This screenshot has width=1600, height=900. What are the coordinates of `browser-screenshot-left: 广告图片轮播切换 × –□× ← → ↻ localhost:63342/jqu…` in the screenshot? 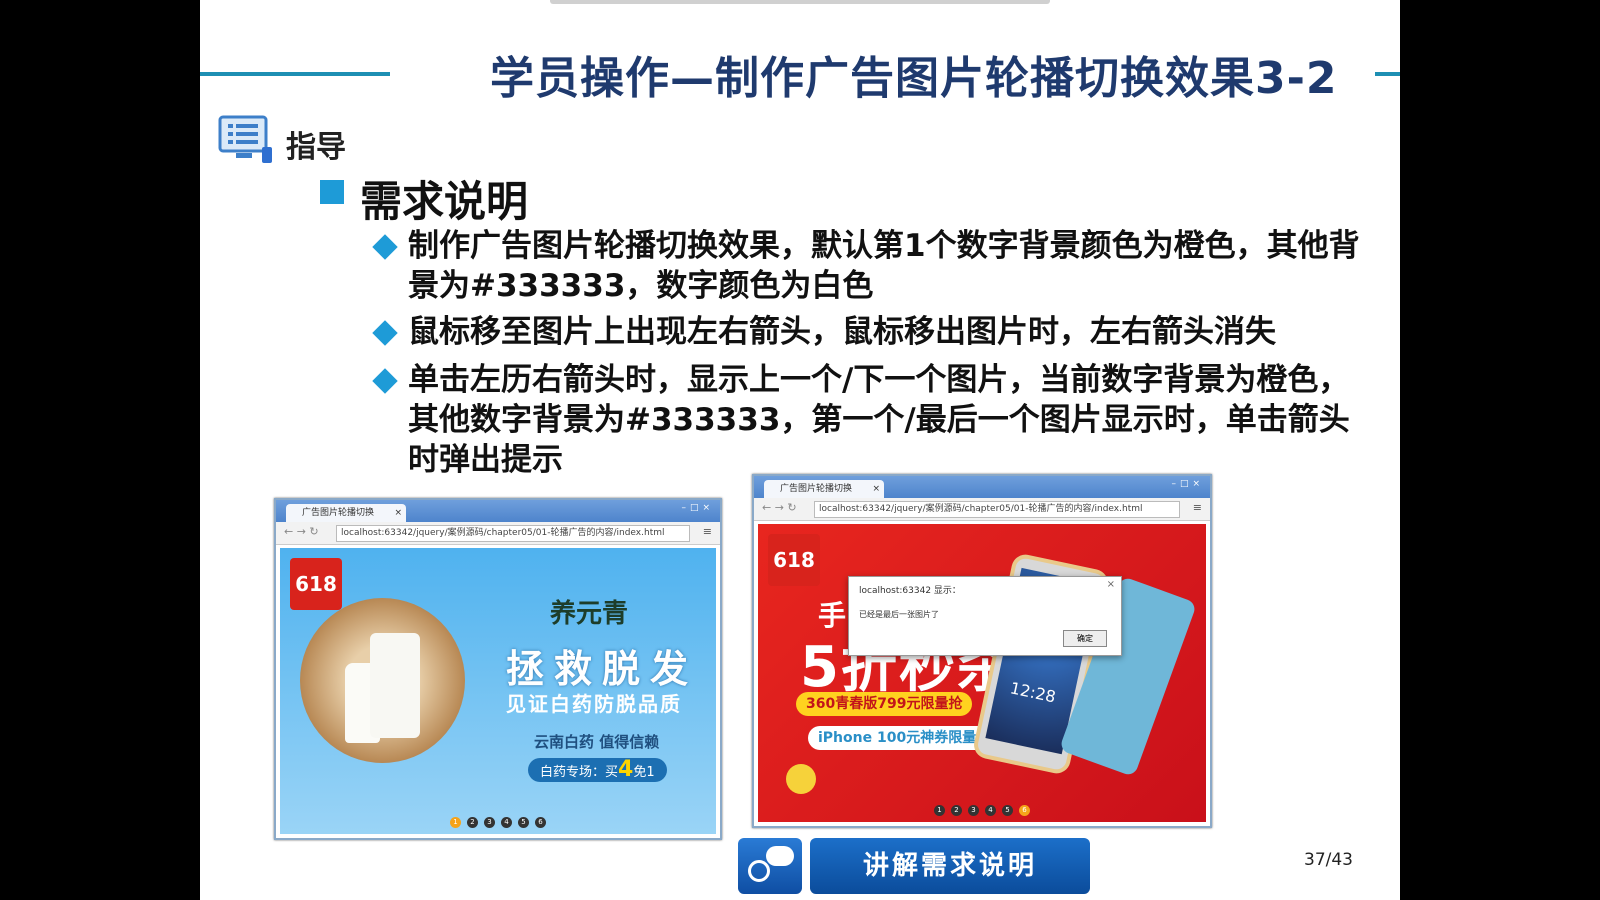 It's located at (498, 669).